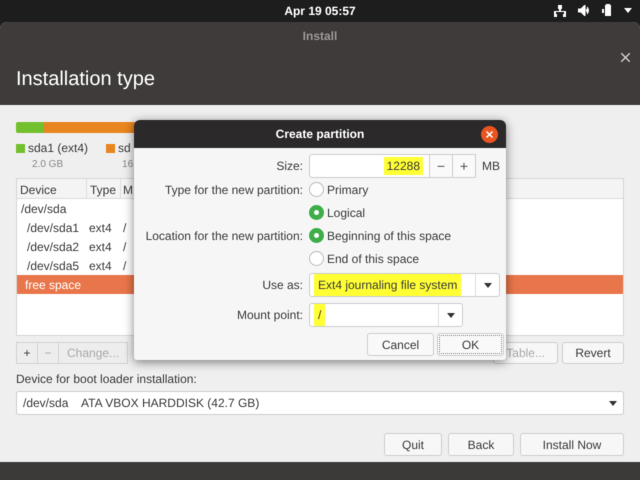 This screenshot has height=480, width=640. Describe the element at coordinates (364, 259) in the screenshot. I see `radio-button: End of this space` at that location.